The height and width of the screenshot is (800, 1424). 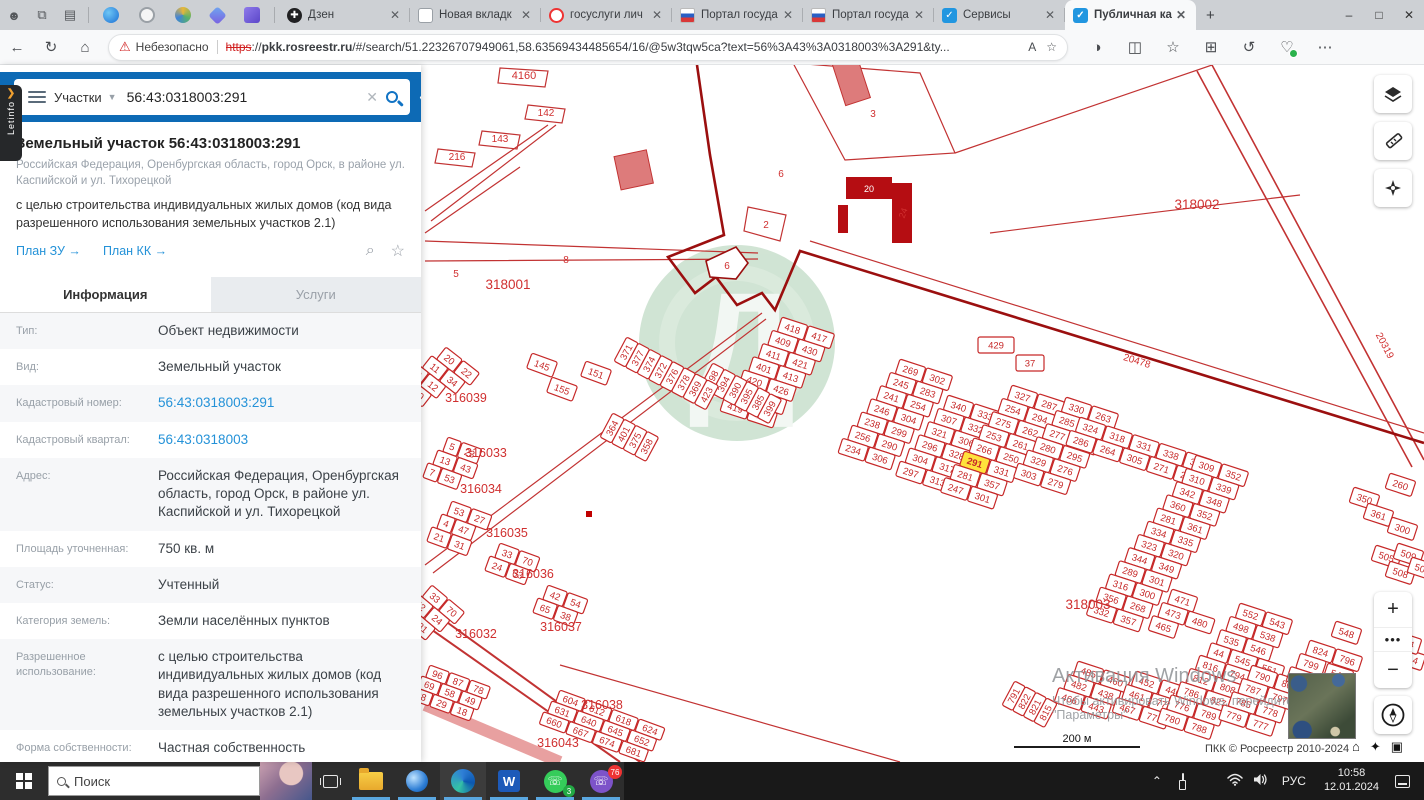 What do you see at coordinates (48, 251) in the screenshot?
I see `plan-zu-link: План ЗУ →` at bounding box center [48, 251].